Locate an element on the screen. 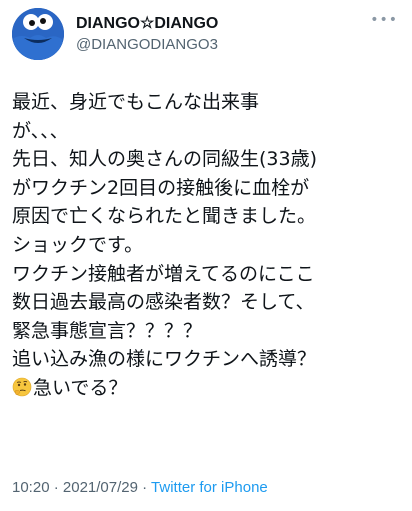  tweet-date: 2021/07/29 is located at coordinates (100, 487).